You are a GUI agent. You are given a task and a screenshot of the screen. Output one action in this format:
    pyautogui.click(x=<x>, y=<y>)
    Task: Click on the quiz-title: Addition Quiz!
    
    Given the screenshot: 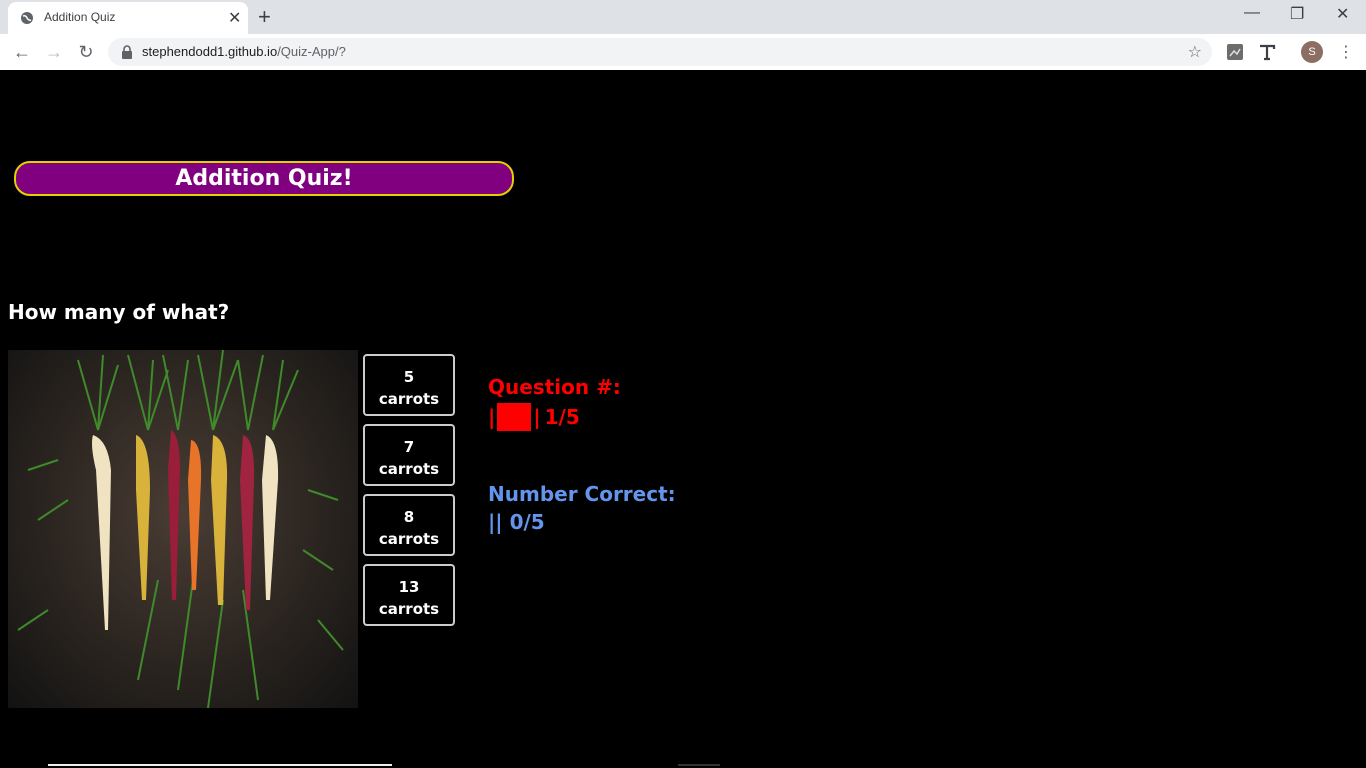 What is the action you would take?
    pyautogui.click(x=264, y=178)
    